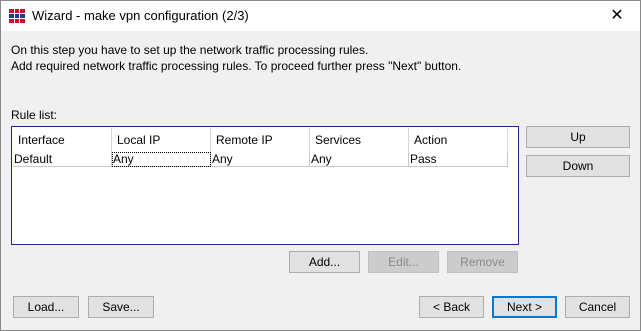 The height and width of the screenshot is (331, 641). What do you see at coordinates (451, 307) in the screenshot?
I see `back-button: < Back` at bounding box center [451, 307].